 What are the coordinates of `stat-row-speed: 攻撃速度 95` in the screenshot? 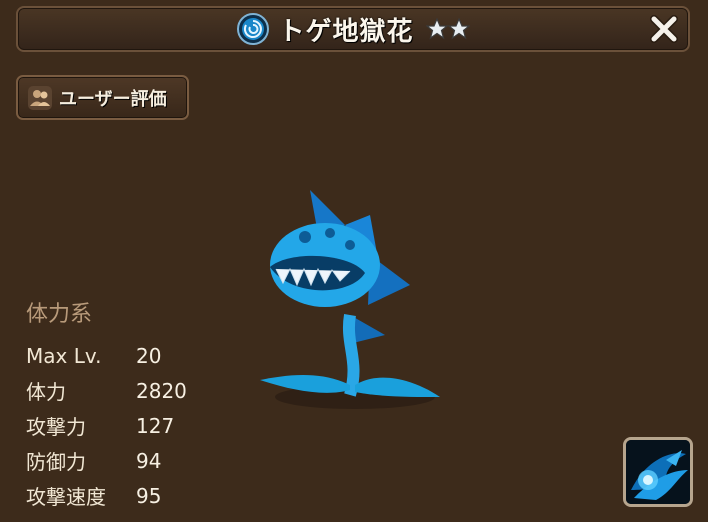 It's located at (106, 495).